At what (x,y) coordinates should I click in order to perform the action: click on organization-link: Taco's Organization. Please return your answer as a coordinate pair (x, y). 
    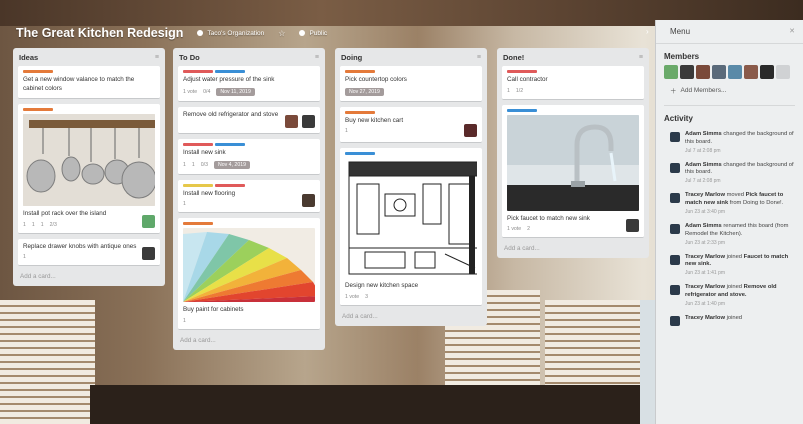
    Looking at the image, I should click on (230, 33).